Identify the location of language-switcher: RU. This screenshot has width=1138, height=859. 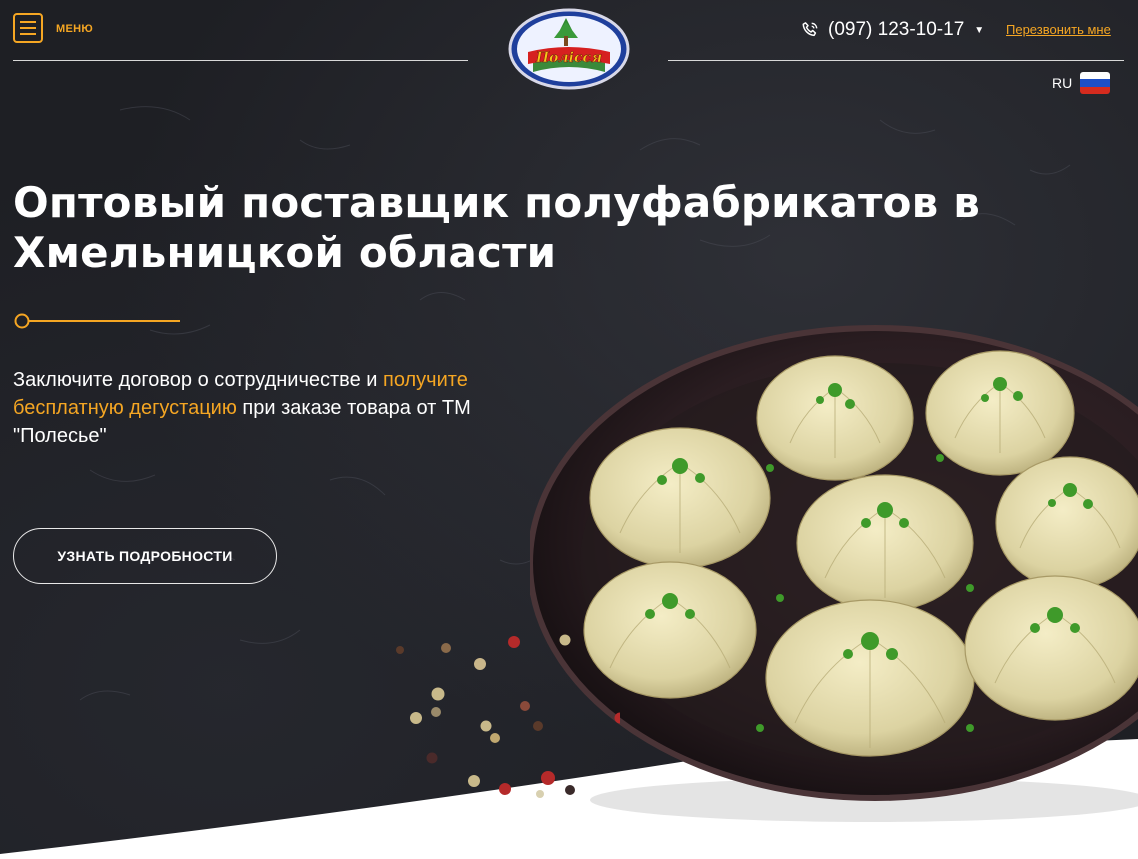
(1081, 83).